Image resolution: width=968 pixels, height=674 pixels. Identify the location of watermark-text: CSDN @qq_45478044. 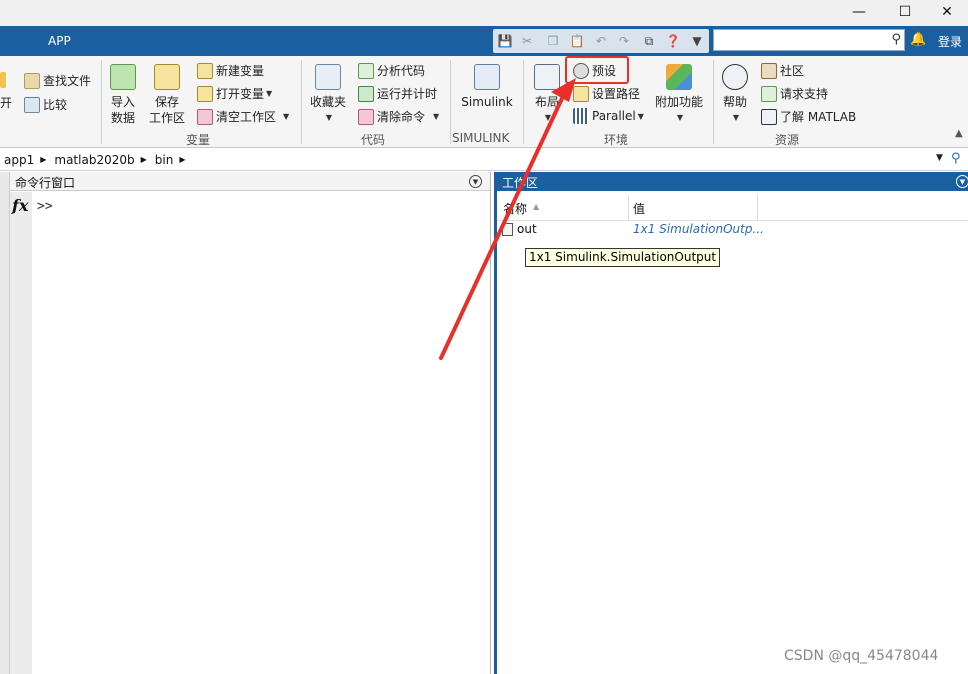
(861, 656).